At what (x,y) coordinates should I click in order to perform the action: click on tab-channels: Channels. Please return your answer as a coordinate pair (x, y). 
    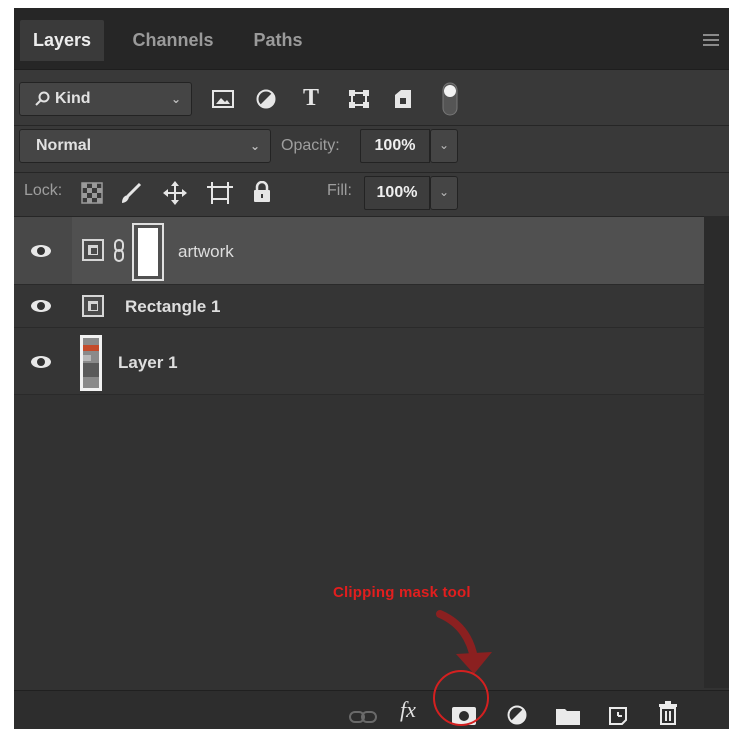
    Looking at the image, I should click on (173, 40).